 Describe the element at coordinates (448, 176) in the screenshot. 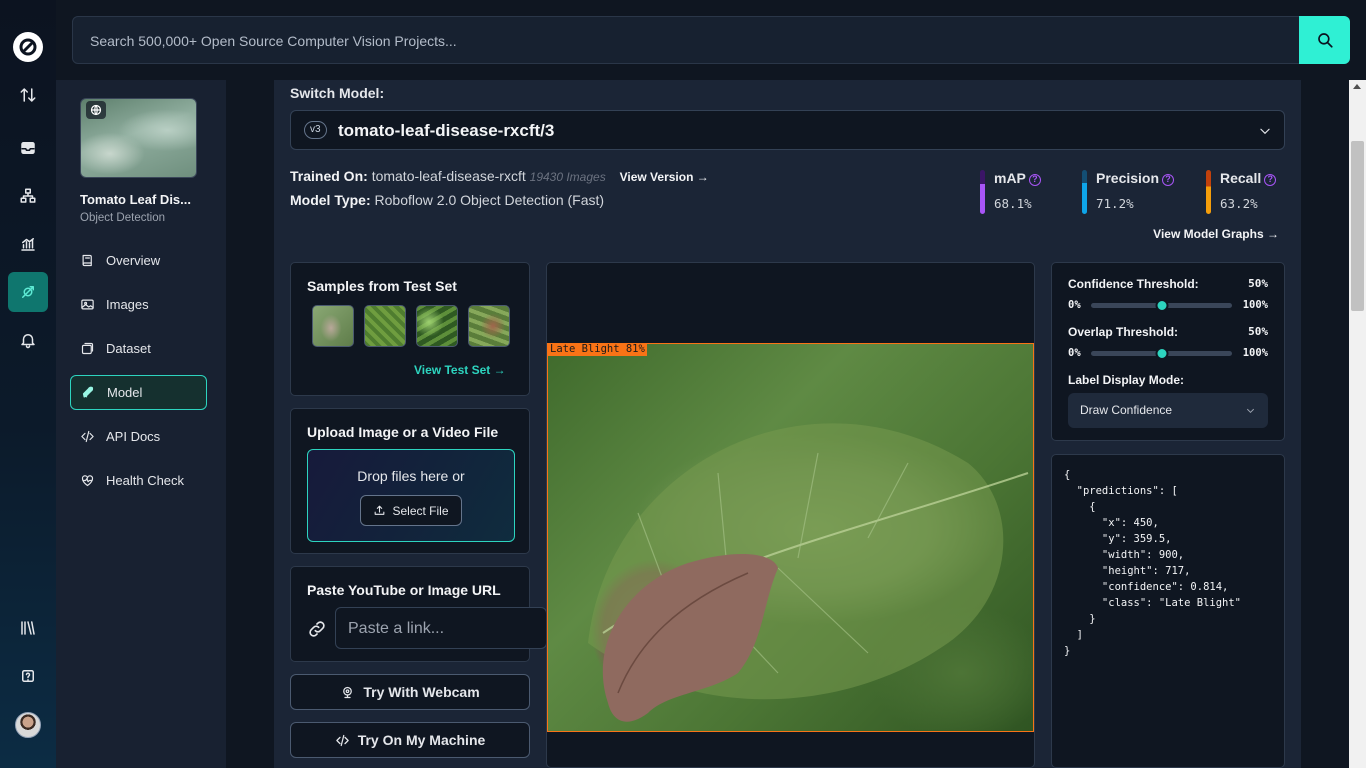

I see `trained-on-value: tomato-leaf-disease-rxcft` at that location.